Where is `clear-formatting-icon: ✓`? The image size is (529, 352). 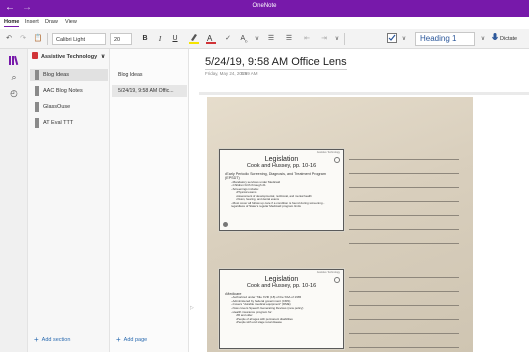 clear-formatting-icon: ✓ is located at coordinates (228, 39).